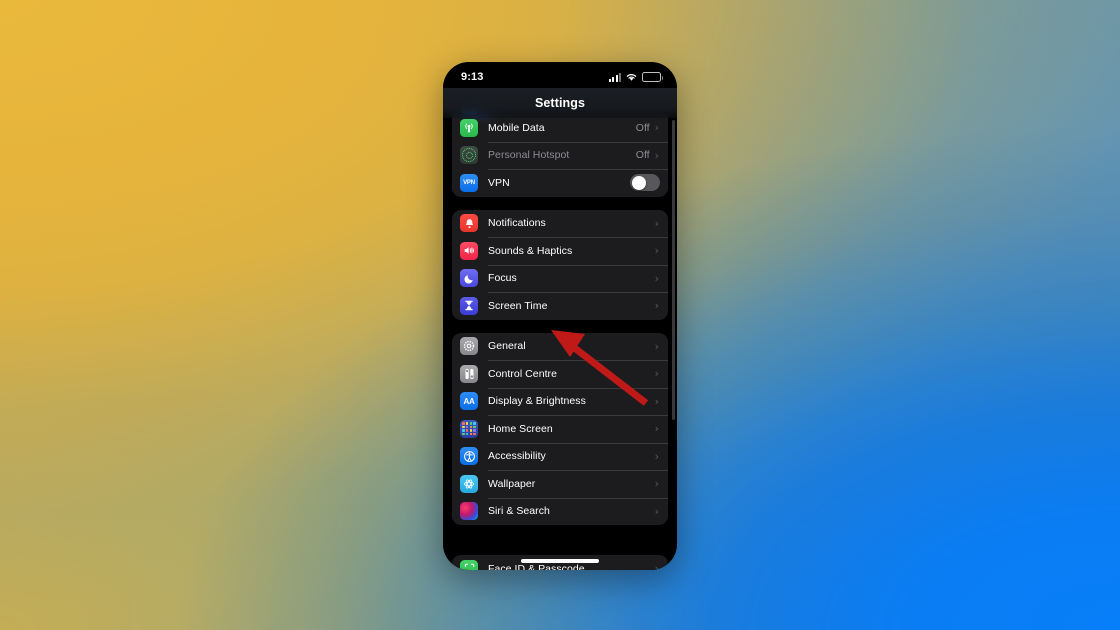 Image resolution: width=1120 pixels, height=630 pixels. I want to click on settings-row-label: Display & Brightness, so click(537, 401).